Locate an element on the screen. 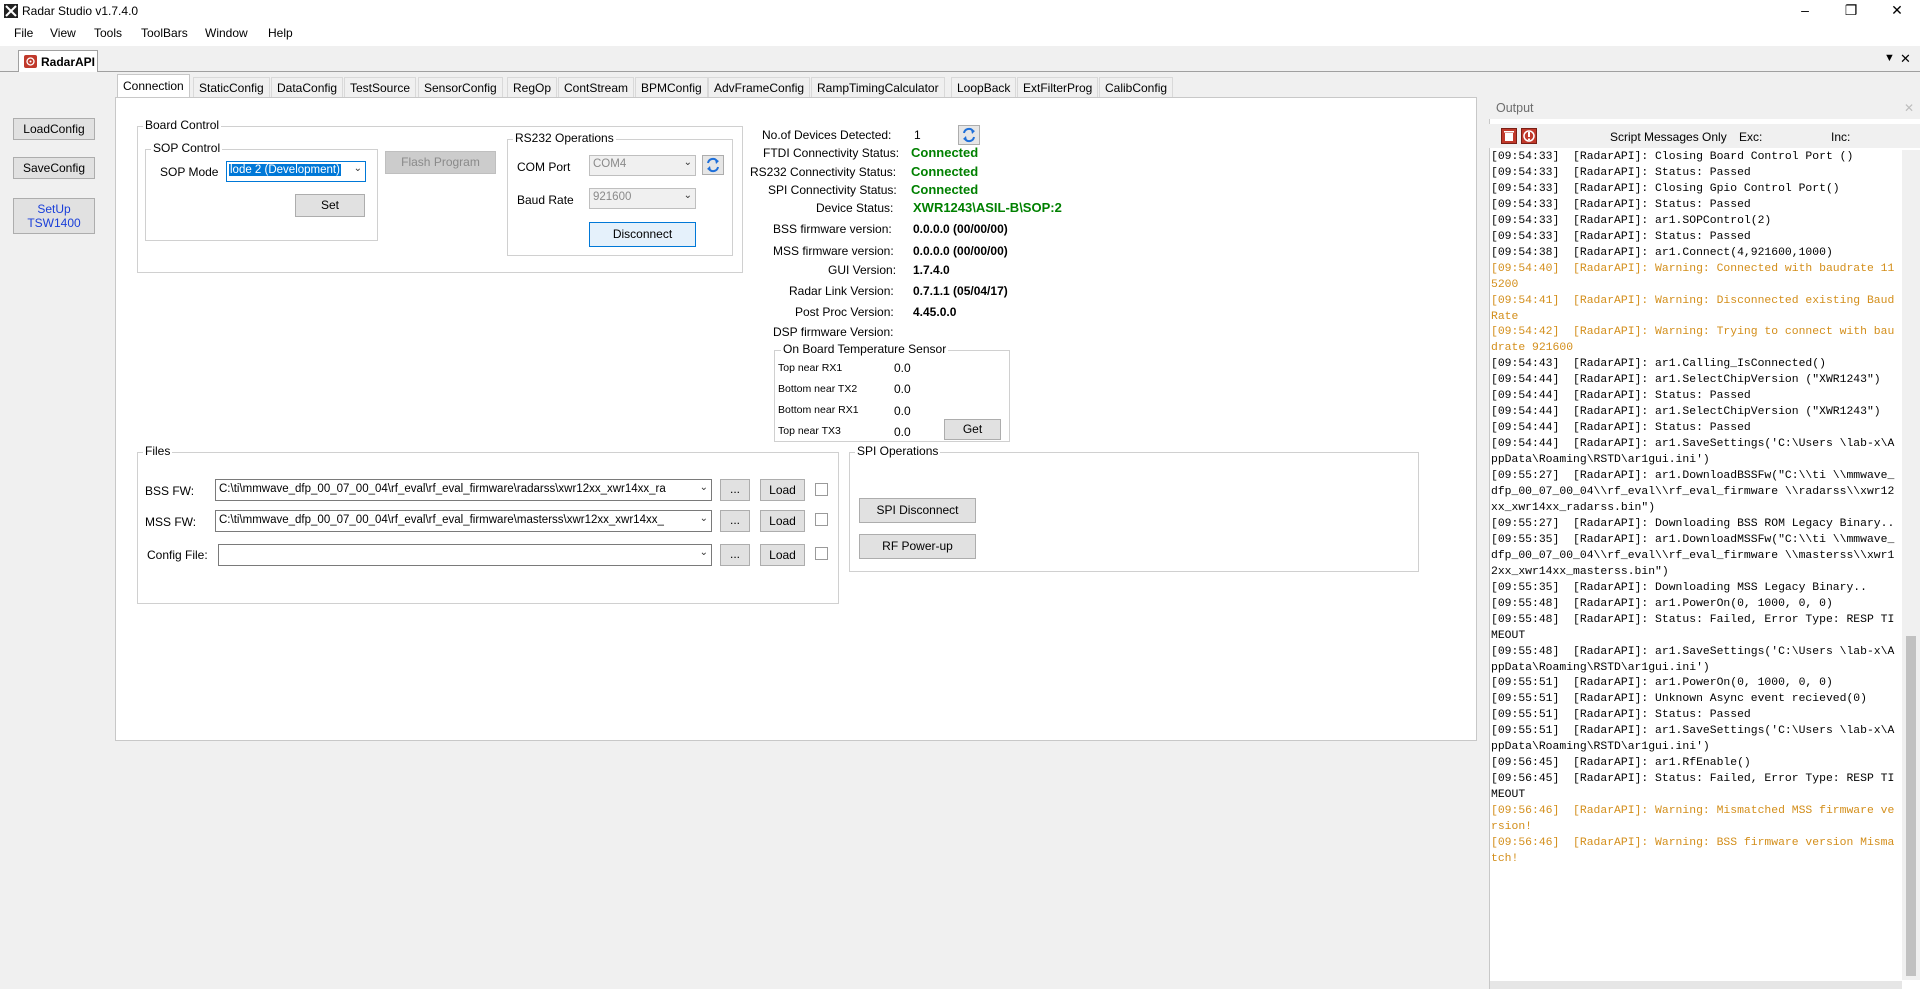 The width and height of the screenshot is (1920, 989). menu-help: Help is located at coordinates (280, 33).